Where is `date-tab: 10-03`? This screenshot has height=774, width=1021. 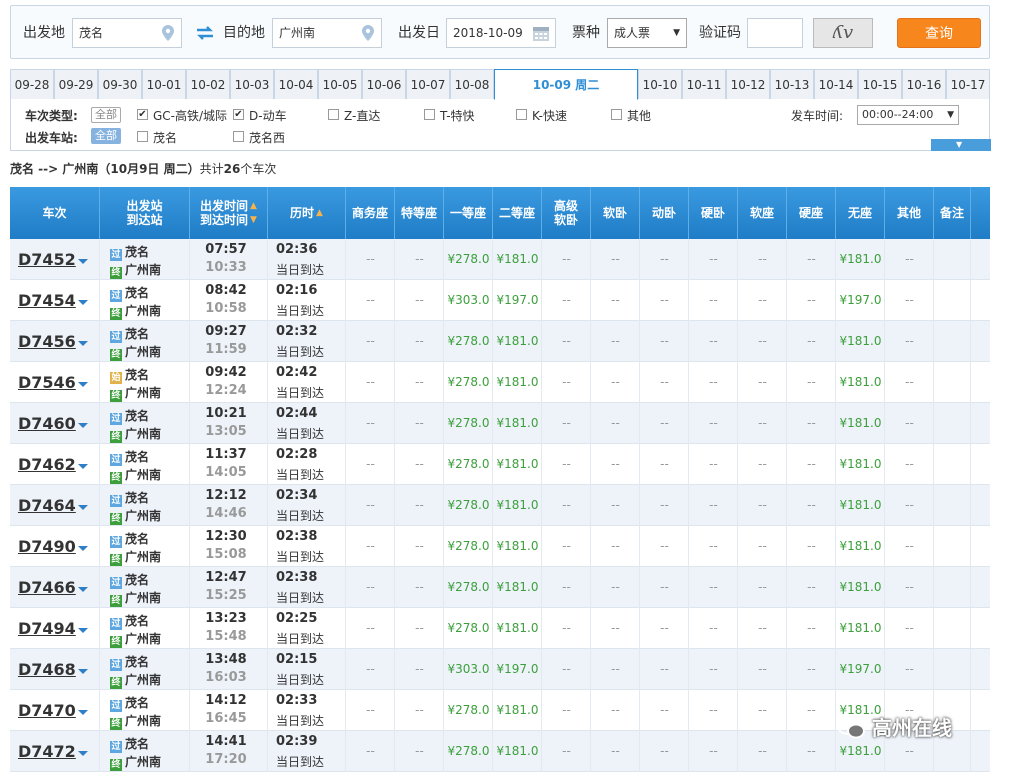
date-tab: 10-03 is located at coordinates (252, 84).